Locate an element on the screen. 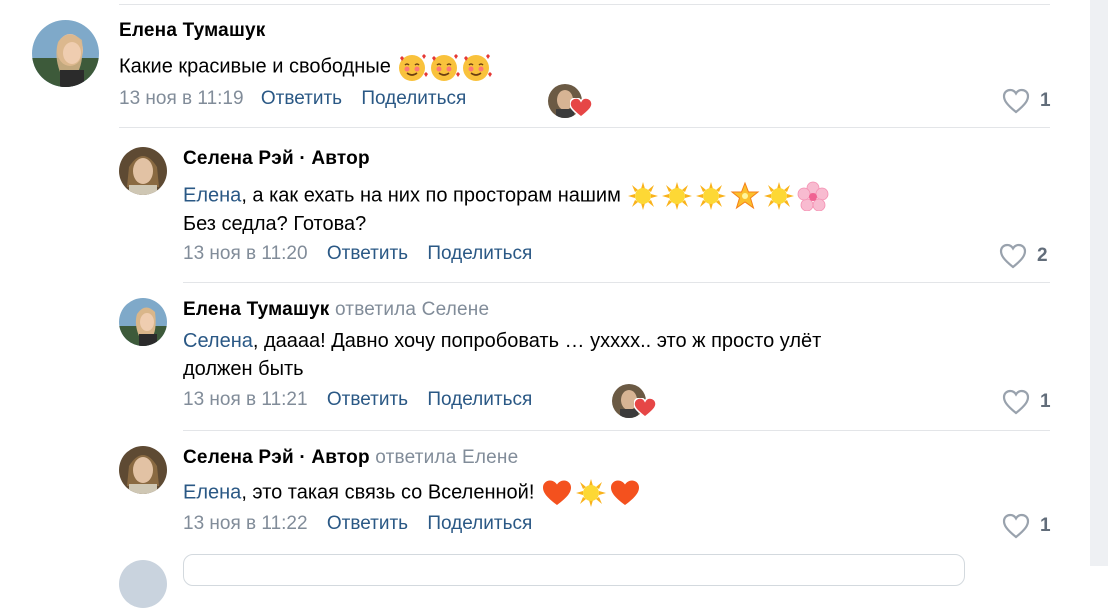  comment-text: Елена, это такая связь со Вселенной! is located at coordinates (412, 493).